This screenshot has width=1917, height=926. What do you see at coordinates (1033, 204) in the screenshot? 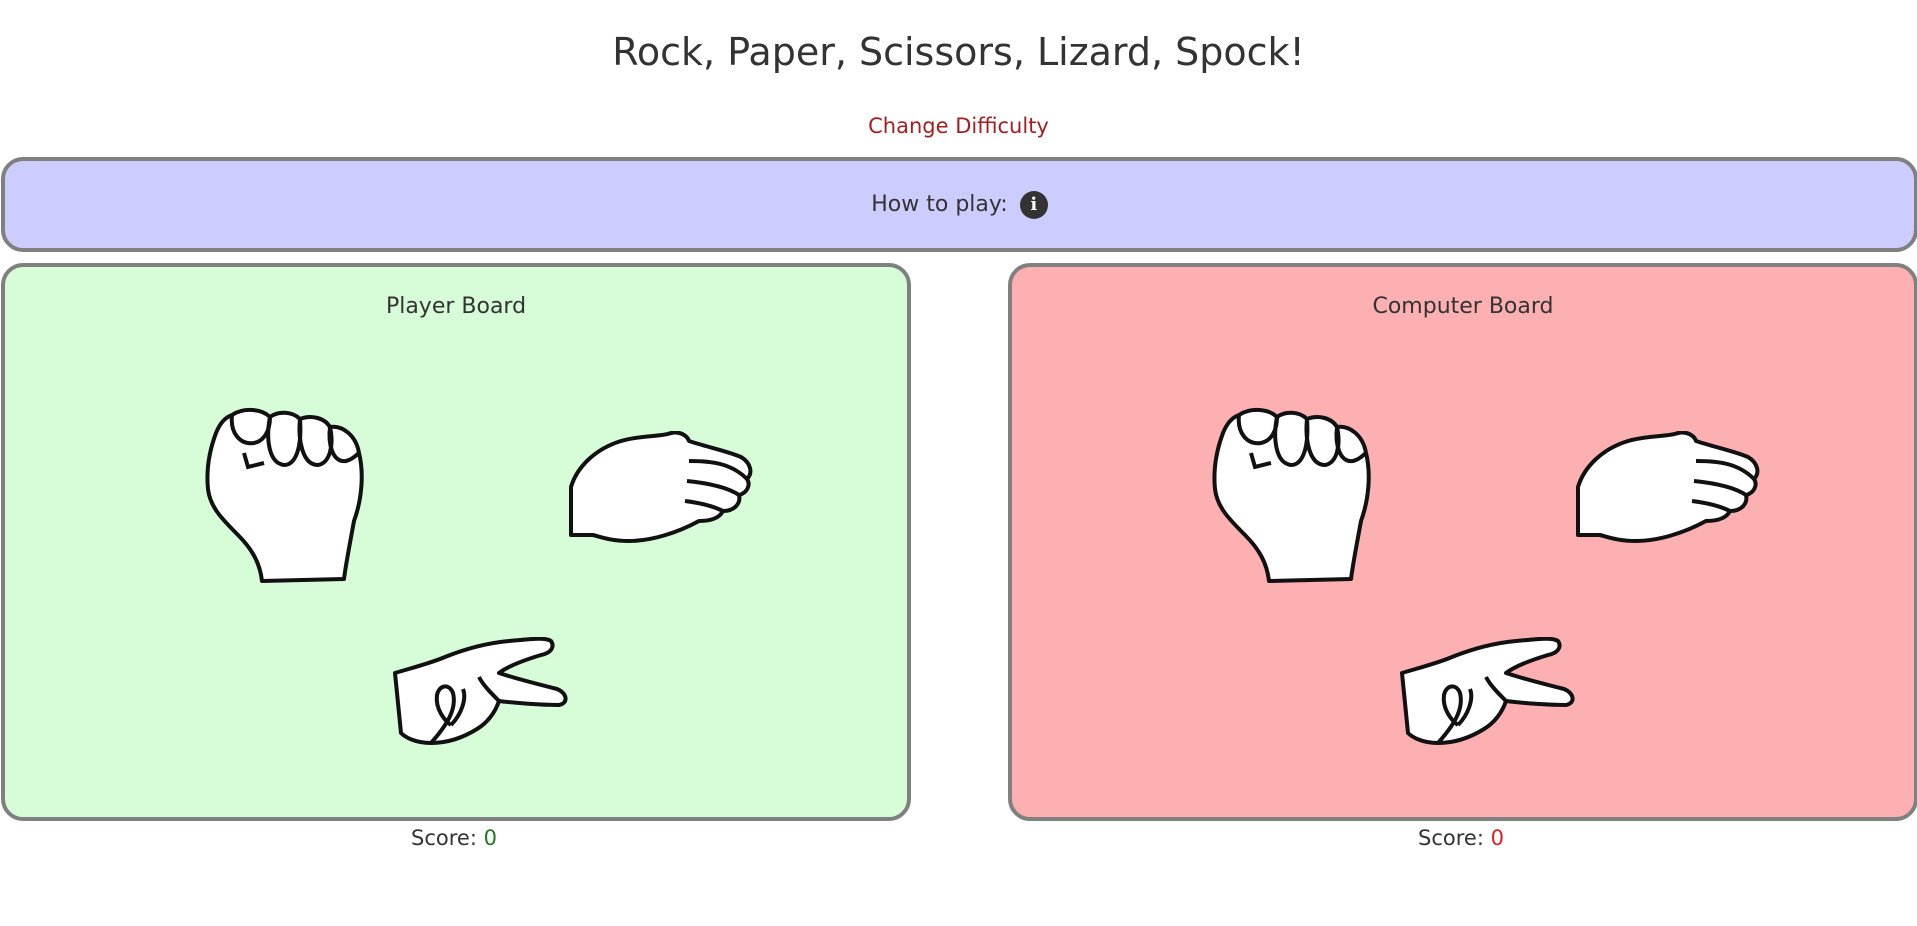
I see `info-circle-icon: i` at bounding box center [1033, 204].